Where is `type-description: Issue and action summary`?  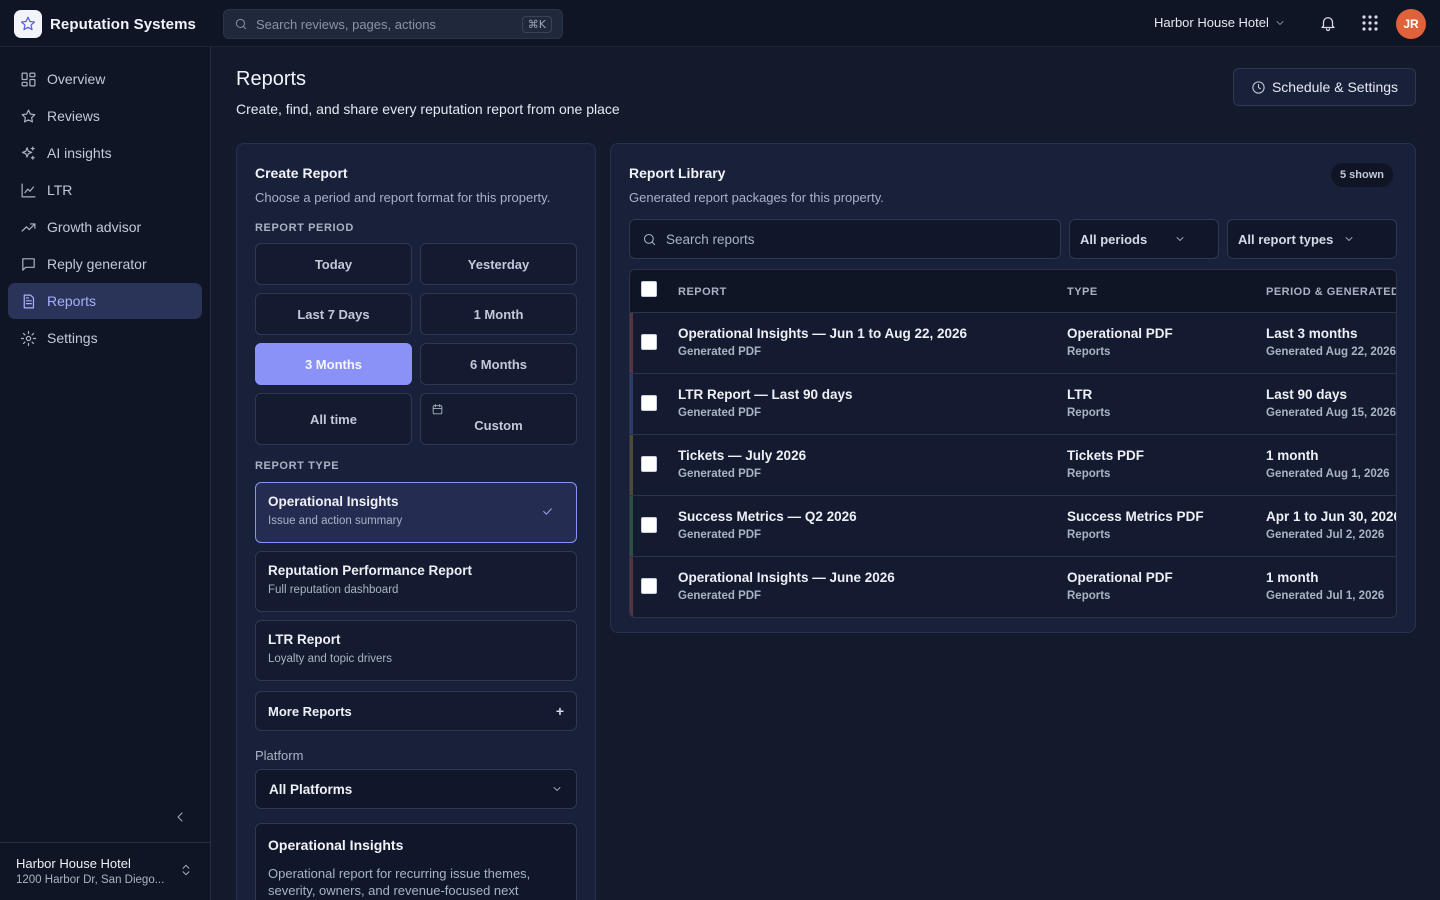 type-description: Issue and action summary is located at coordinates (335, 521).